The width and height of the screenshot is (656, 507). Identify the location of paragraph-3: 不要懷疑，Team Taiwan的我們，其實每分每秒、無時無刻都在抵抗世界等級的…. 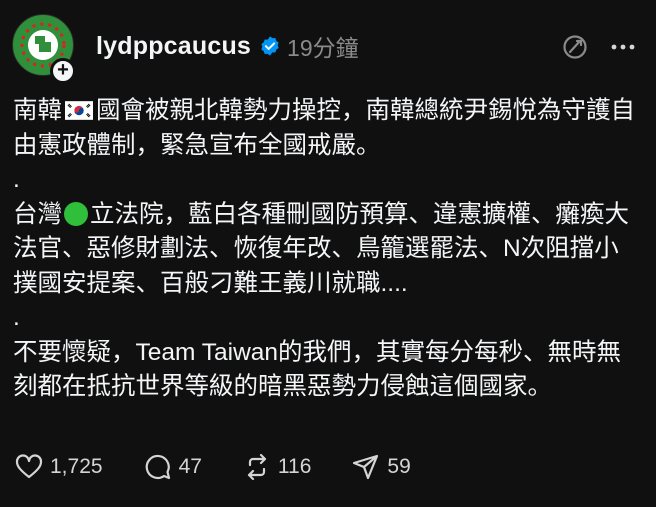
(317, 369).